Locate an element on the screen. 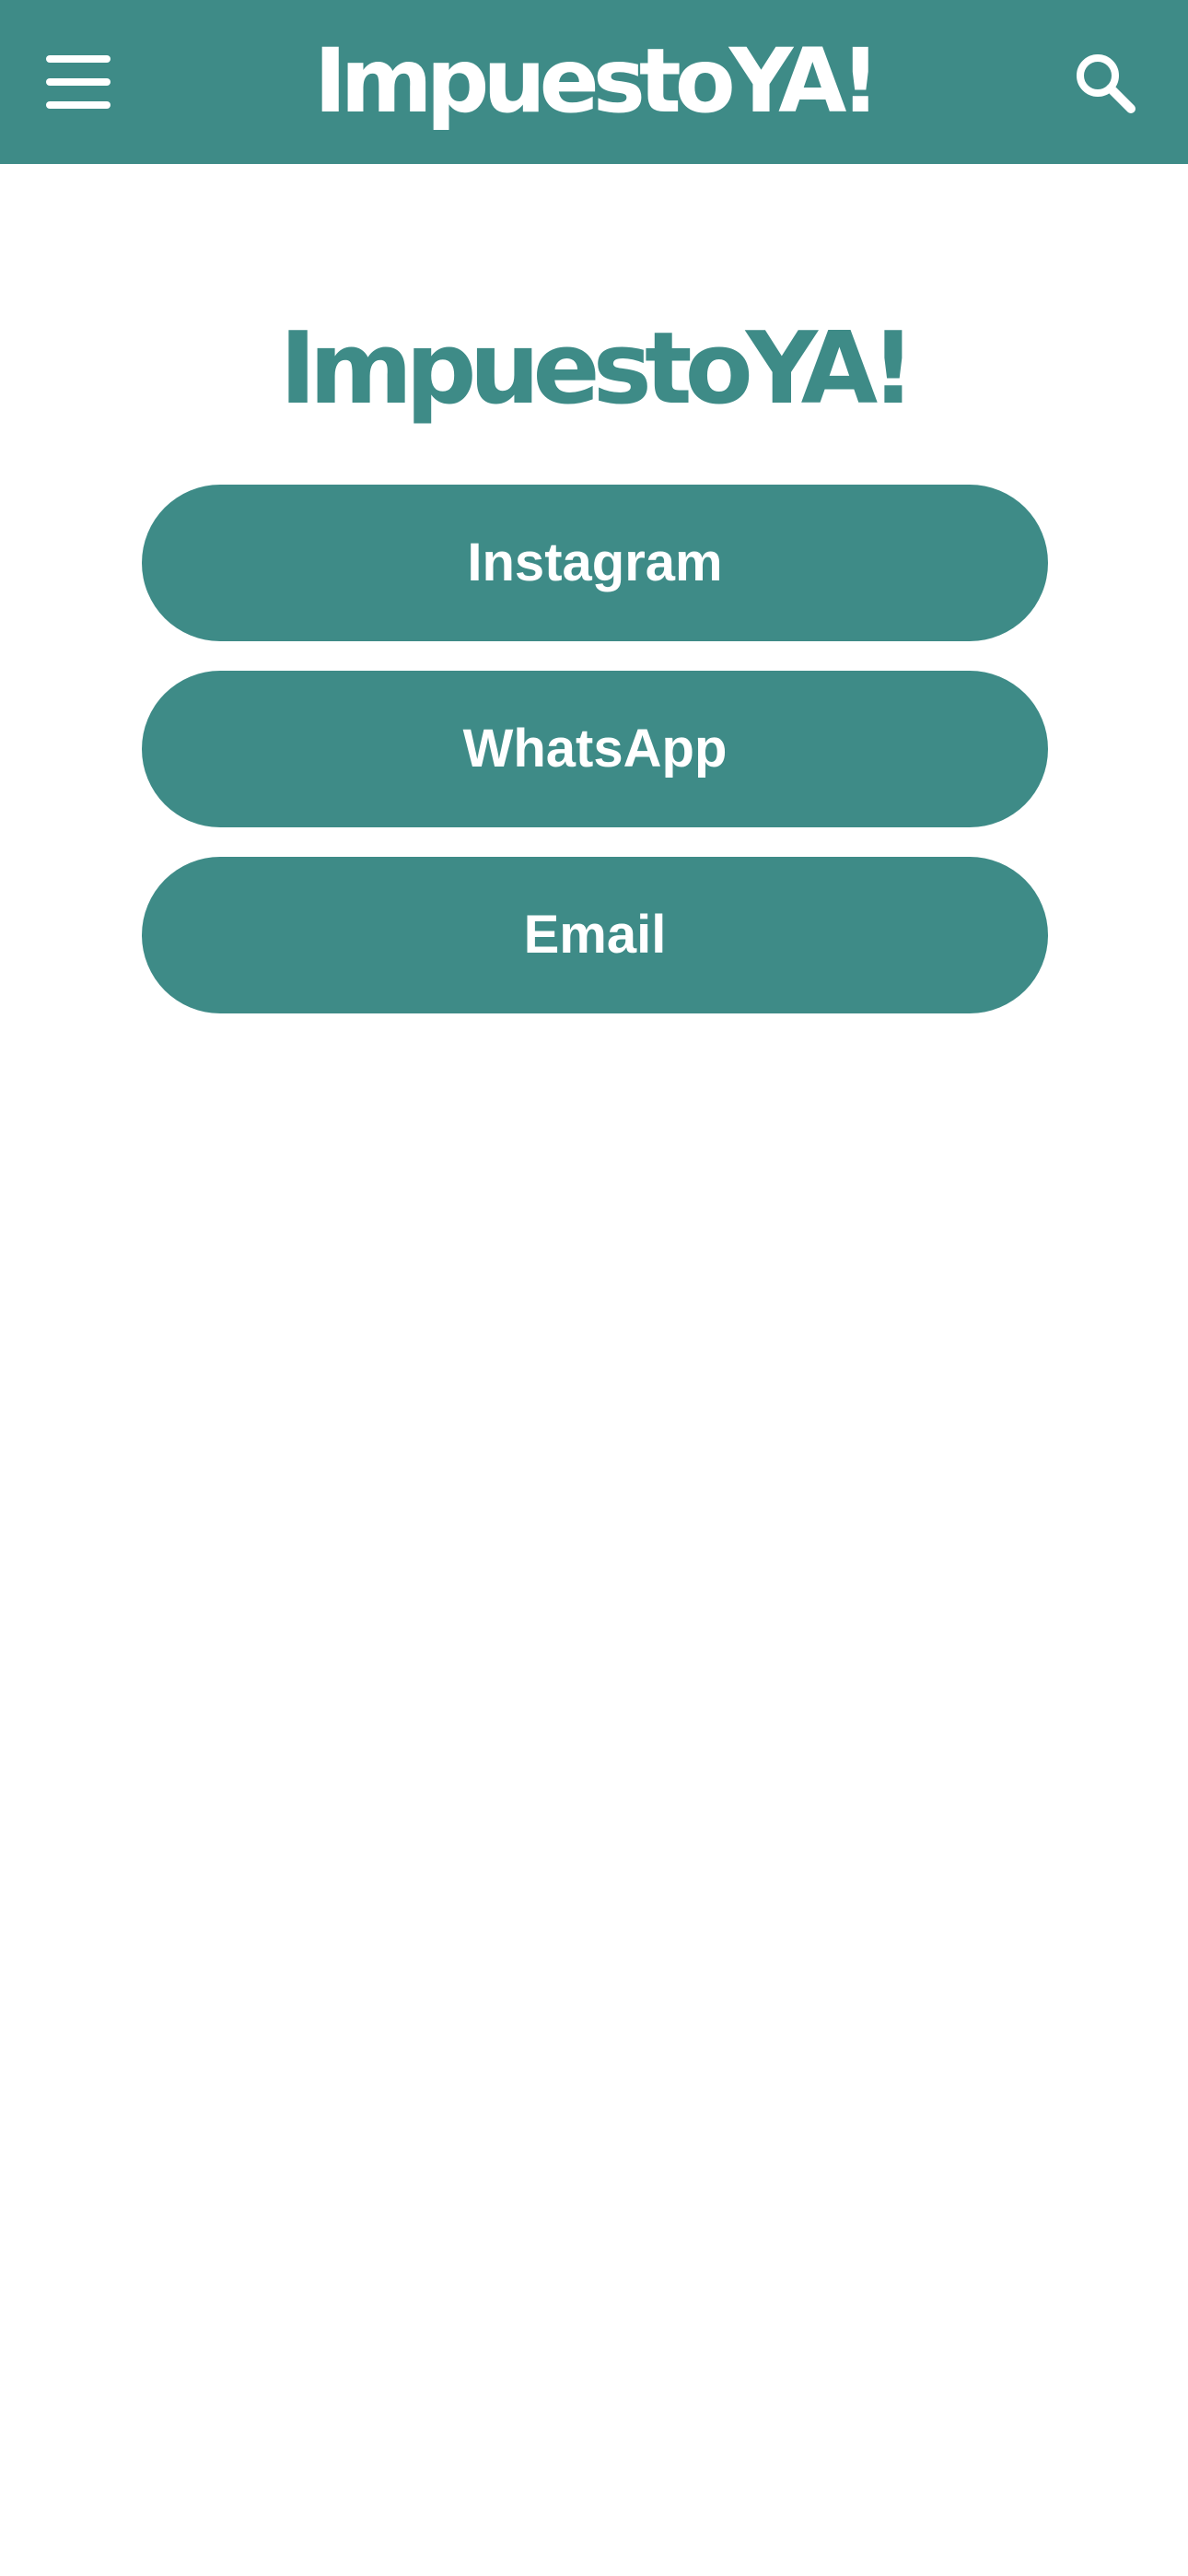 The image size is (1188, 2576). search-button is located at coordinates (1105, 83).